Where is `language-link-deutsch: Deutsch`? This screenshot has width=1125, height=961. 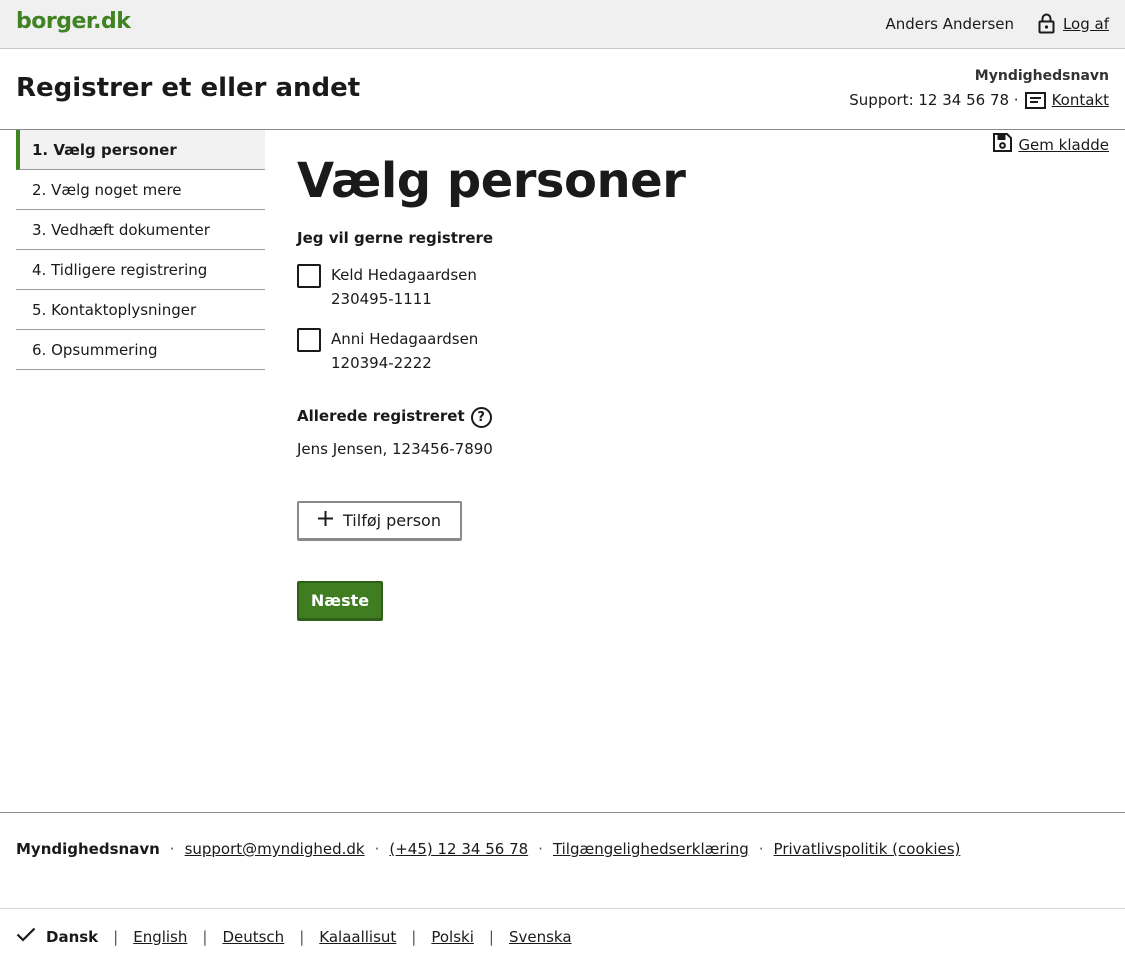 language-link-deutsch: Deutsch is located at coordinates (253, 937).